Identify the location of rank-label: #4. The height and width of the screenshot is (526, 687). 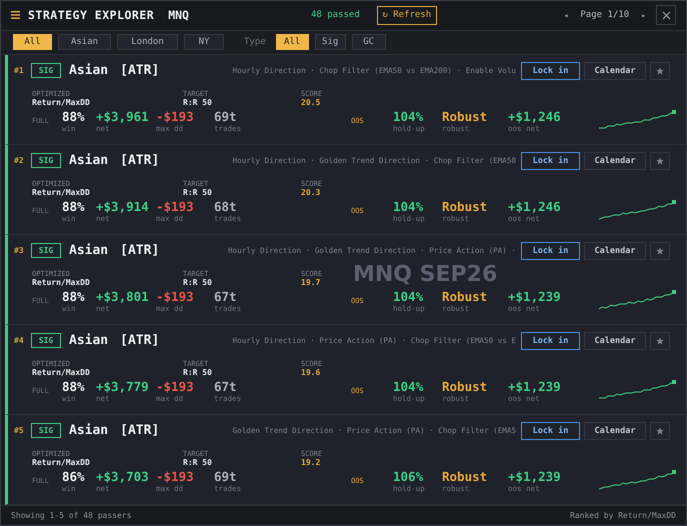
(19, 341).